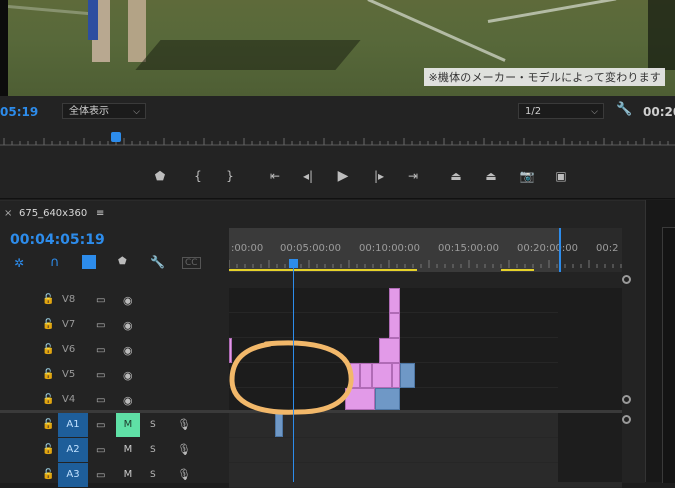  Describe the element at coordinates (72, 324) in the screenshot. I see `track-name: V7` at that location.